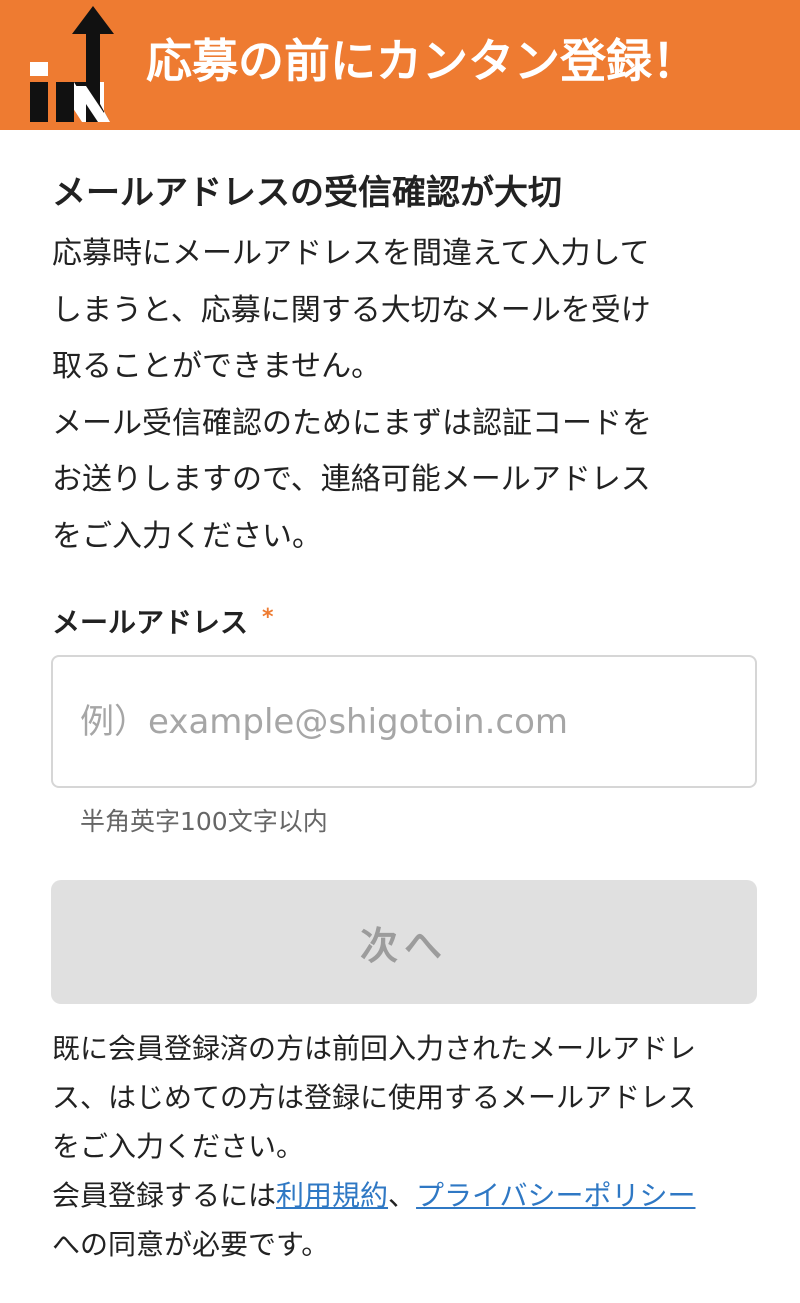  What do you see at coordinates (72, 64) in the screenshot?
I see `in-arrow-logo-icon` at bounding box center [72, 64].